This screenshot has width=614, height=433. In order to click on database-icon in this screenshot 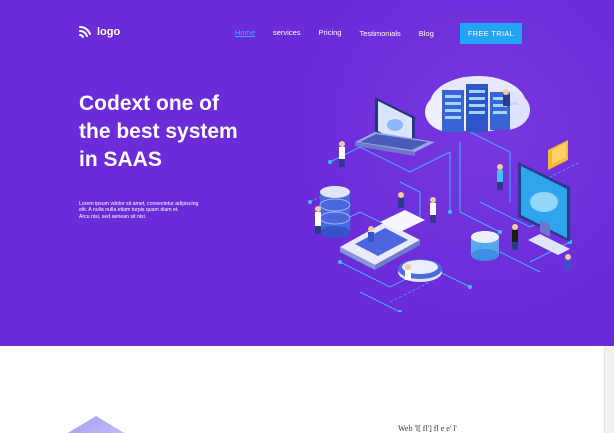, I will do `click(485, 246)`.